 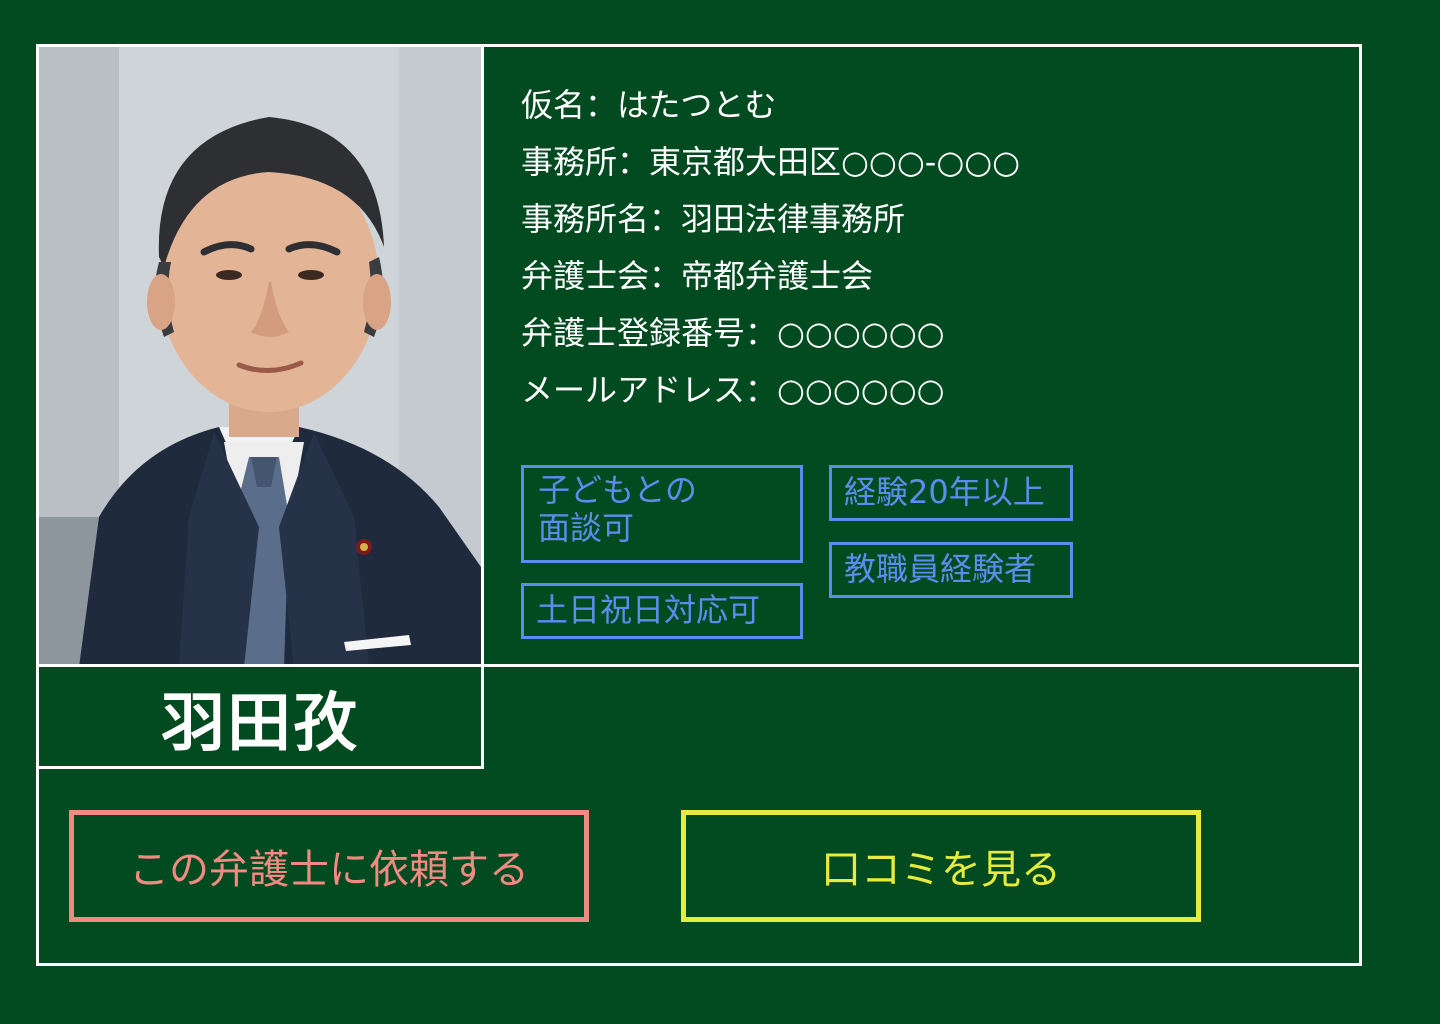 I want to click on office-name-field: 事務所名：羽田法律事務所, so click(x=713, y=219).